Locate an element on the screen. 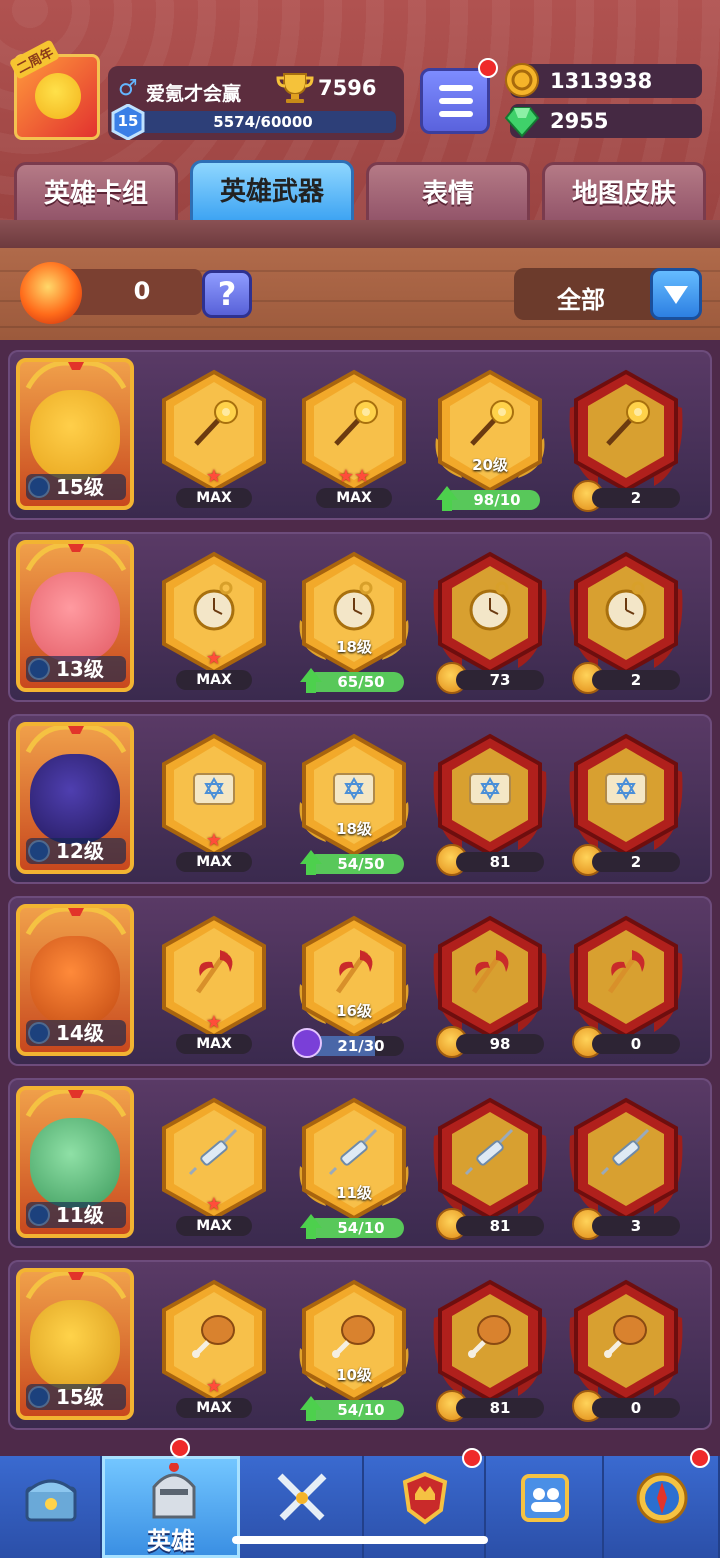 This screenshot has height=1558, width=720. menu-notification-dot is located at coordinates (488, 68).